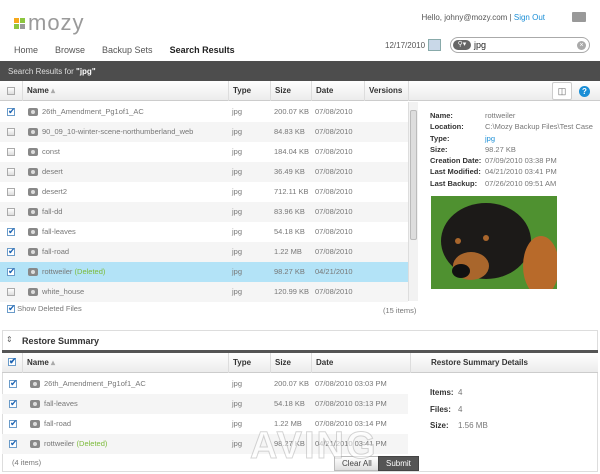 This screenshot has width=600, height=474. I want to click on file-name: const, so click(51, 151).